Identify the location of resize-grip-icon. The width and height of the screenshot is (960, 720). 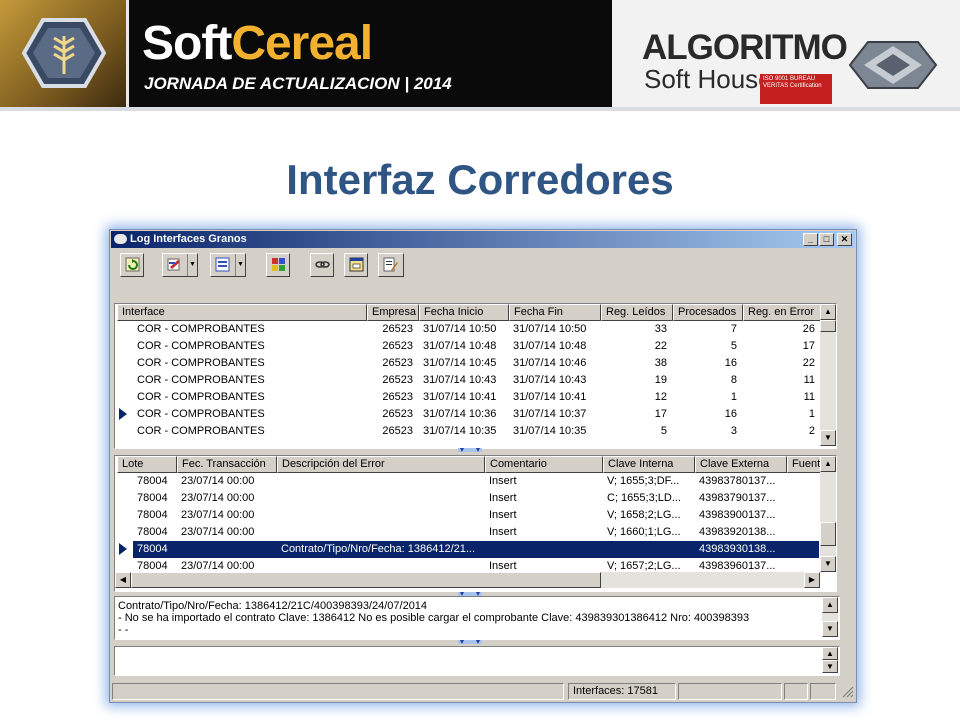
(848, 692).